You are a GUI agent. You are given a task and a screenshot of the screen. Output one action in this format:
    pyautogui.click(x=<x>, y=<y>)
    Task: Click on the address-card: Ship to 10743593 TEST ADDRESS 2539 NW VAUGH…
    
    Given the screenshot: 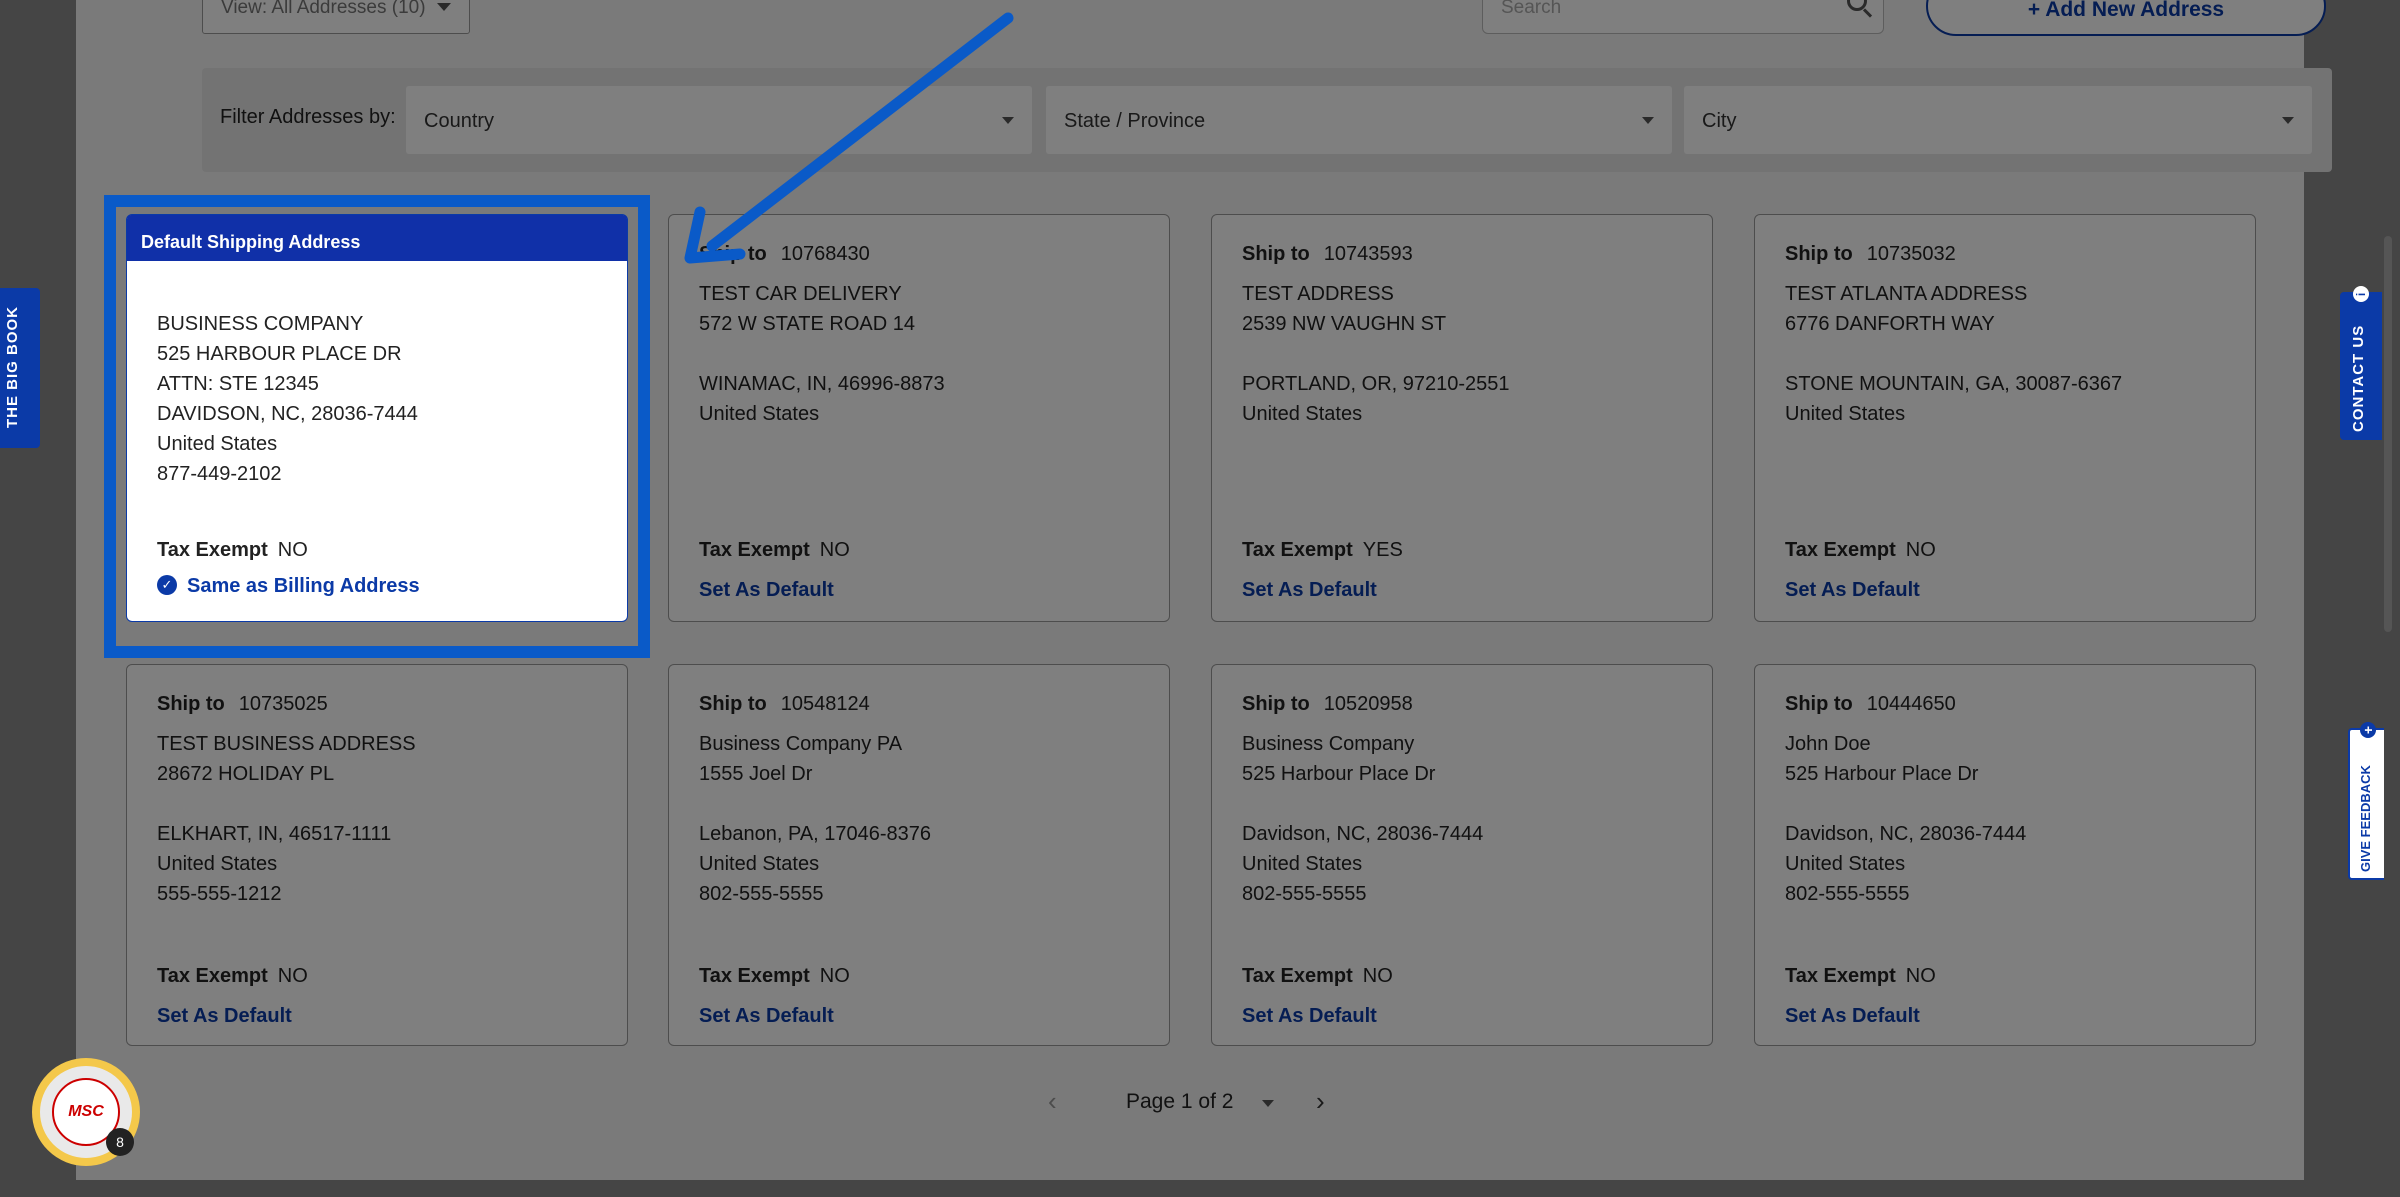 What is the action you would take?
    pyautogui.click(x=1462, y=418)
    